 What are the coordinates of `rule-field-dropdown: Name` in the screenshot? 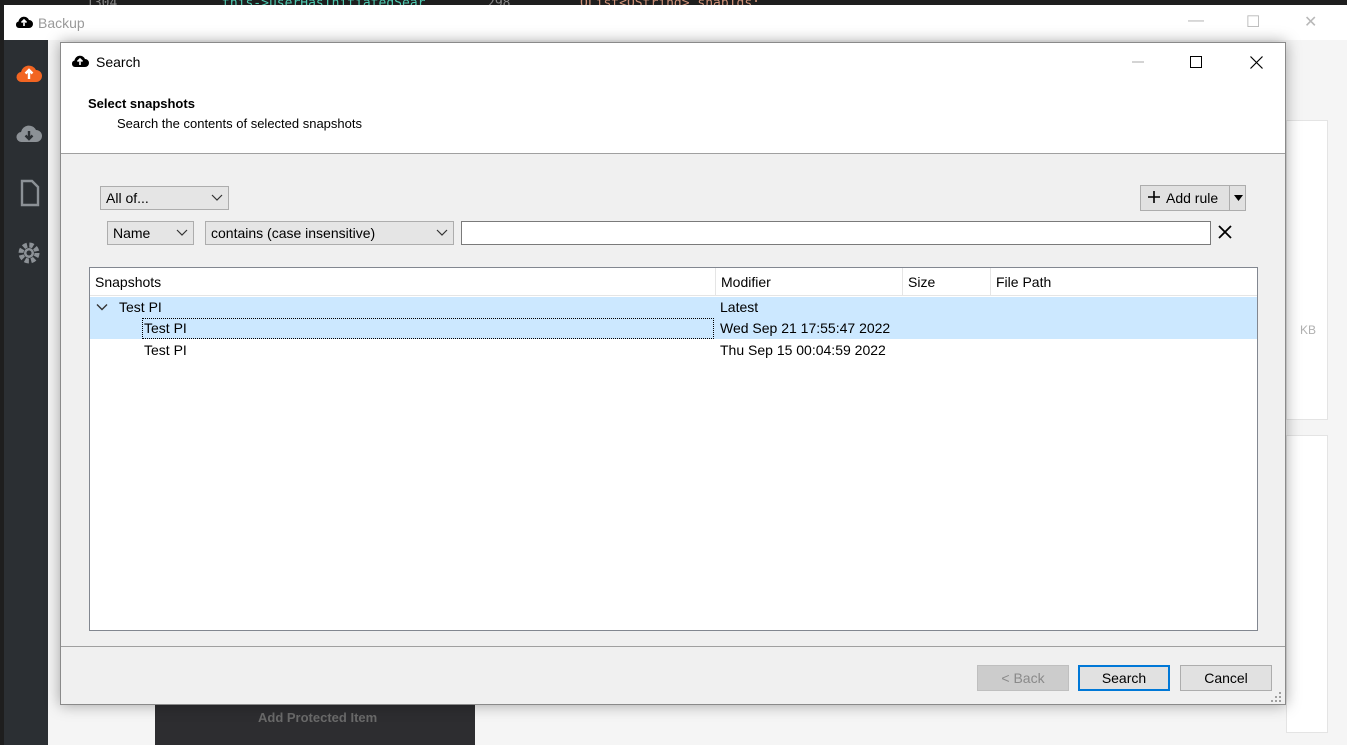 It's located at (150, 233).